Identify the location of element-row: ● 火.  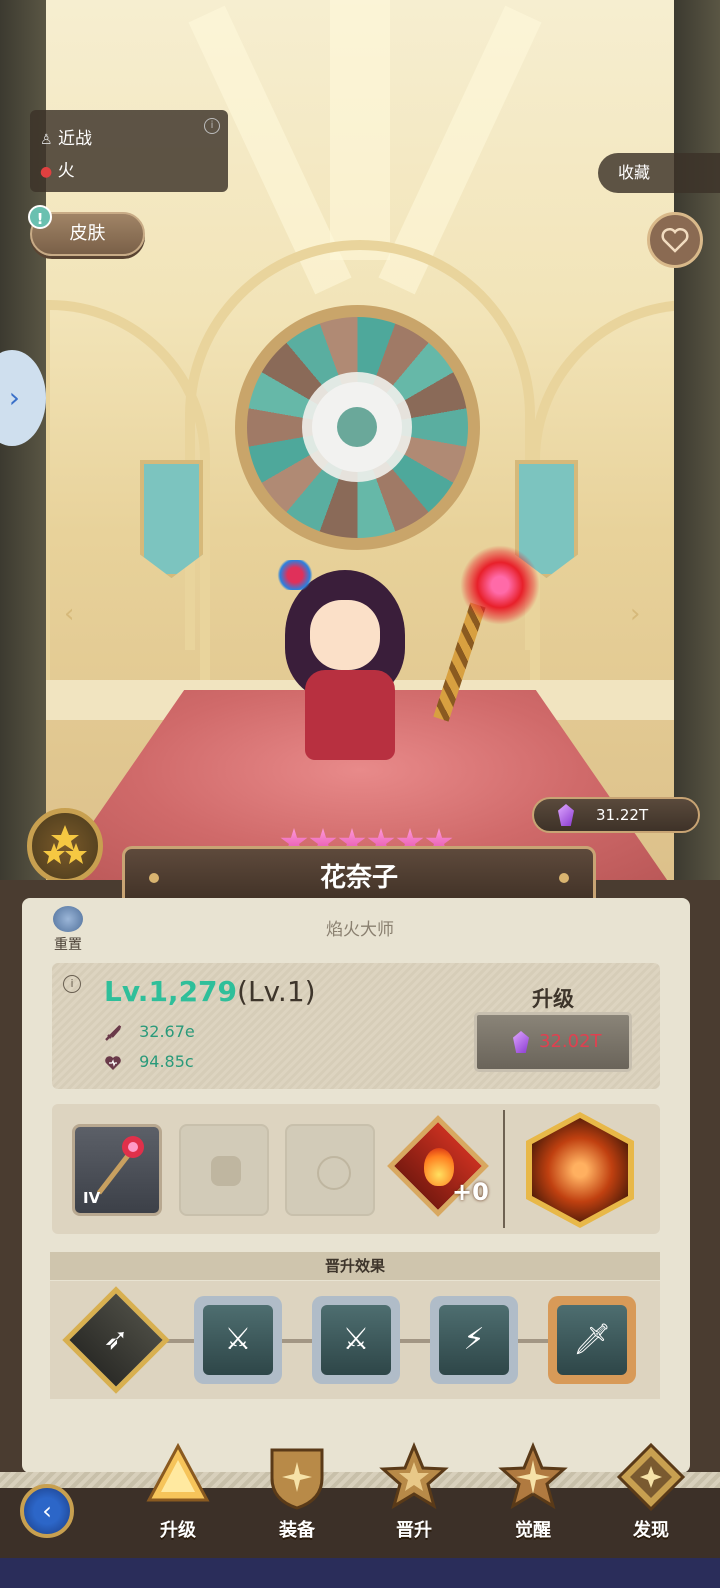
(57, 168).